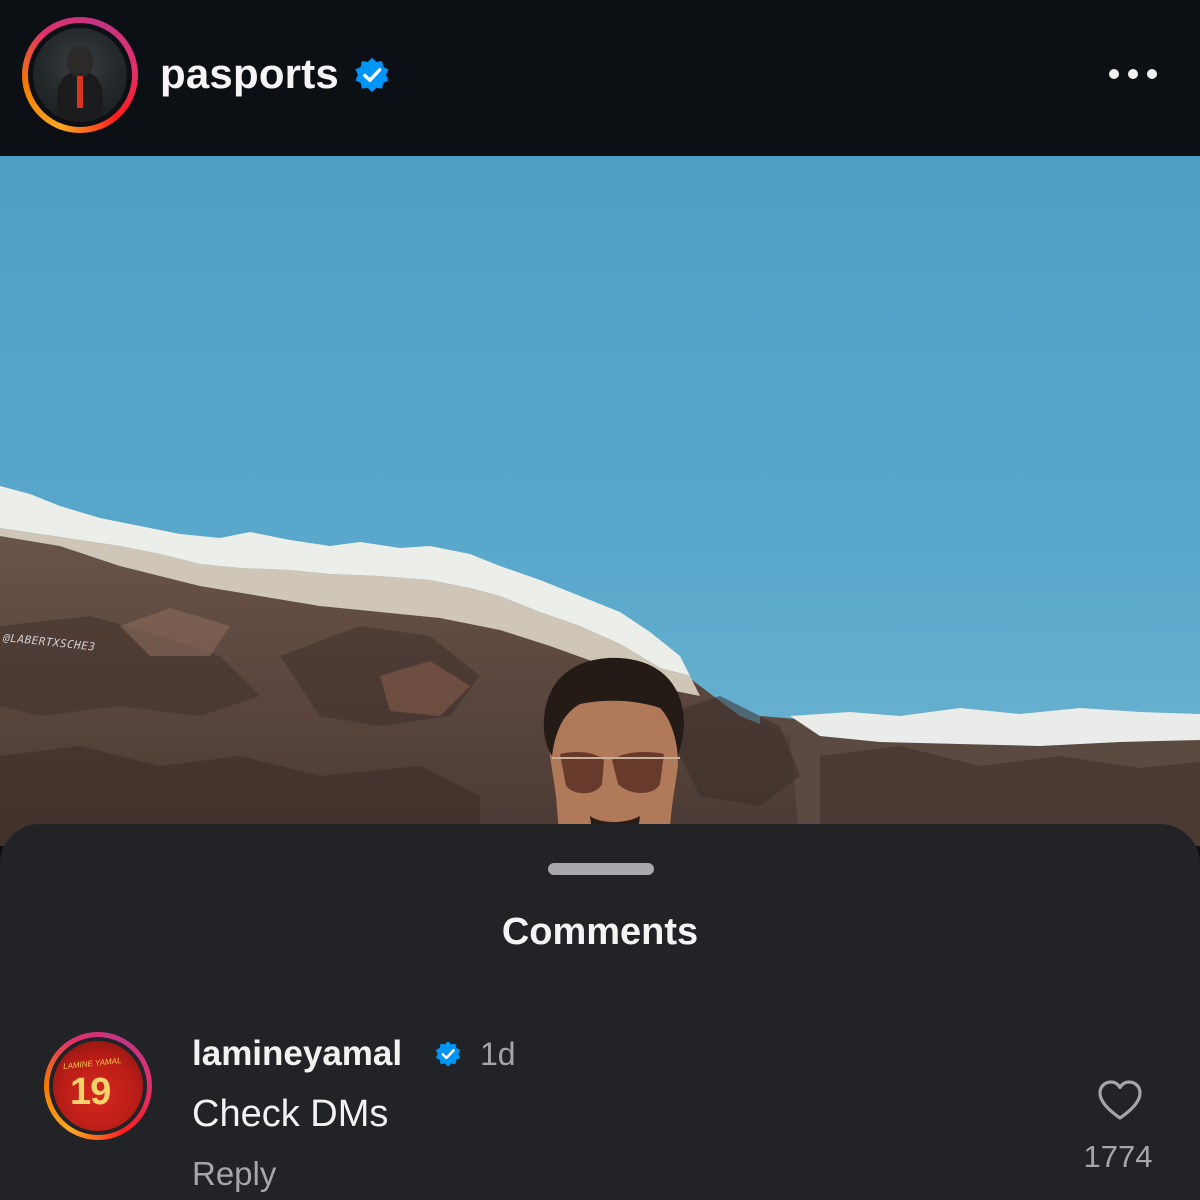 The height and width of the screenshot is (1200, 1200). What do you see at coordinates (600, 932) in the screenshot?
I see `comments-title: Comments` at bounding box center [600, 932].